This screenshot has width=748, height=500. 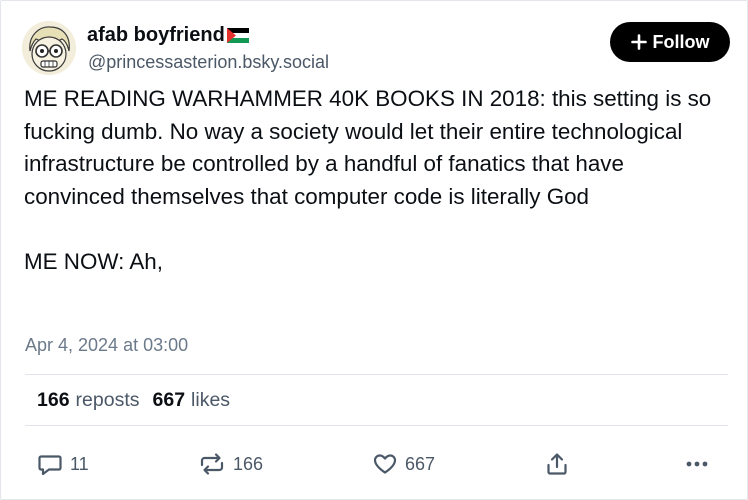 I want to click on share-icon, so click(x=557, y=464).